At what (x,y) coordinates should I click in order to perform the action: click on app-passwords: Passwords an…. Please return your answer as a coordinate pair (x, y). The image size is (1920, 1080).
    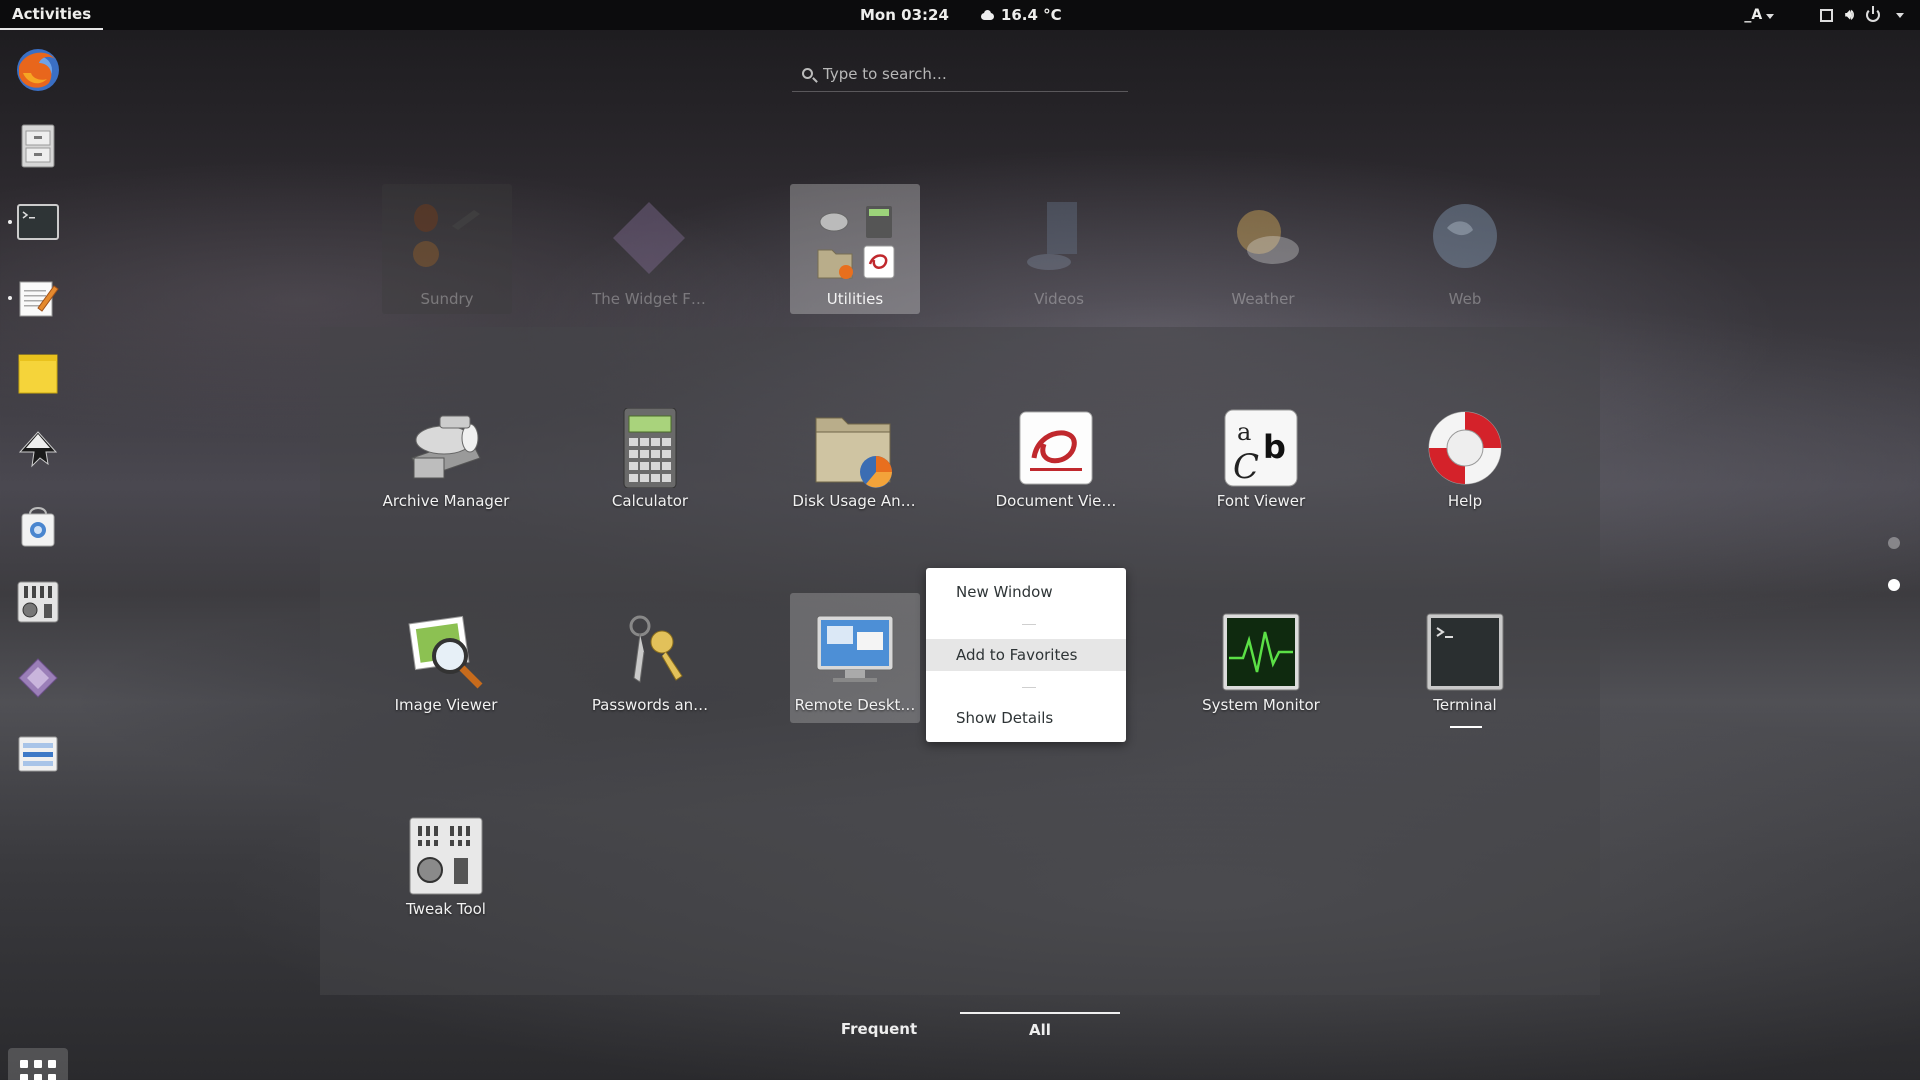
    Looking at the image, I should click on (650, 665).